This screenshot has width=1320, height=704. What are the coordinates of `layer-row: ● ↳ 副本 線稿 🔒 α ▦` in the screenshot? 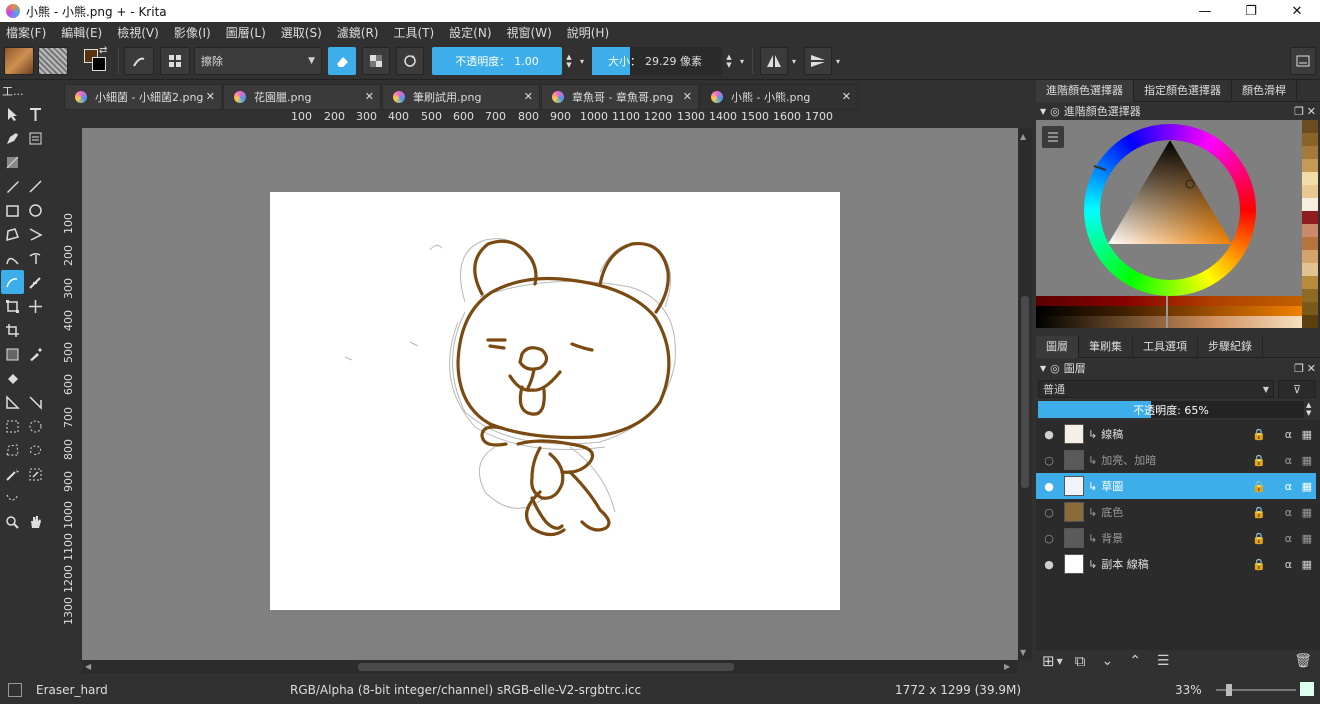 It's located at (1176, 564).